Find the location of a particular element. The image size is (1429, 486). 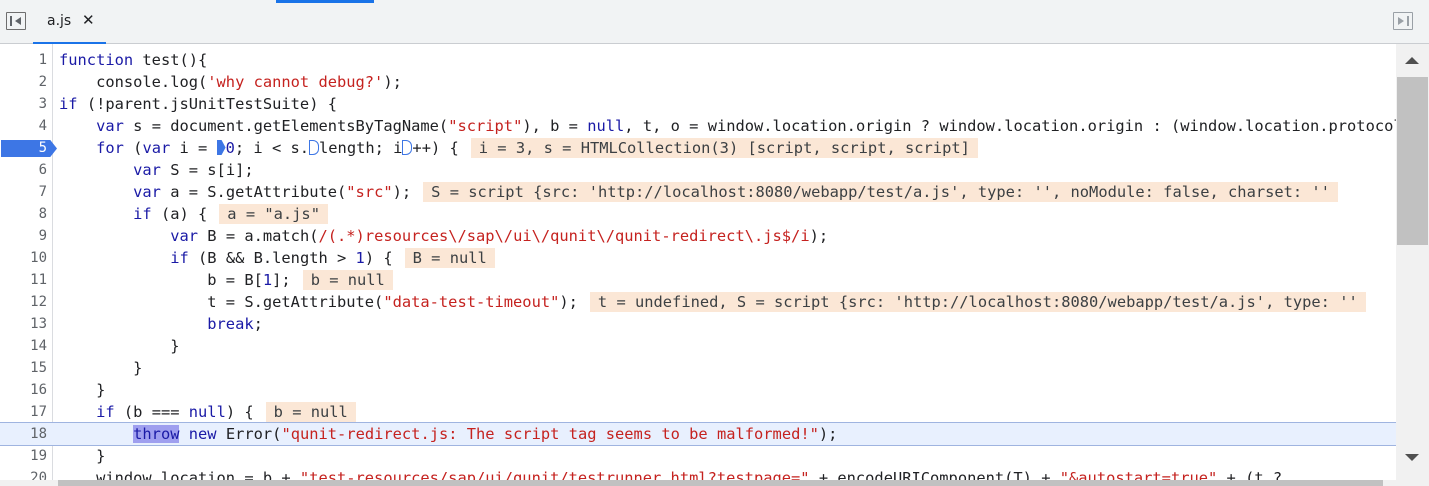

code-text: if (a) {a = "a.js" is located at coordinates (193, 214).